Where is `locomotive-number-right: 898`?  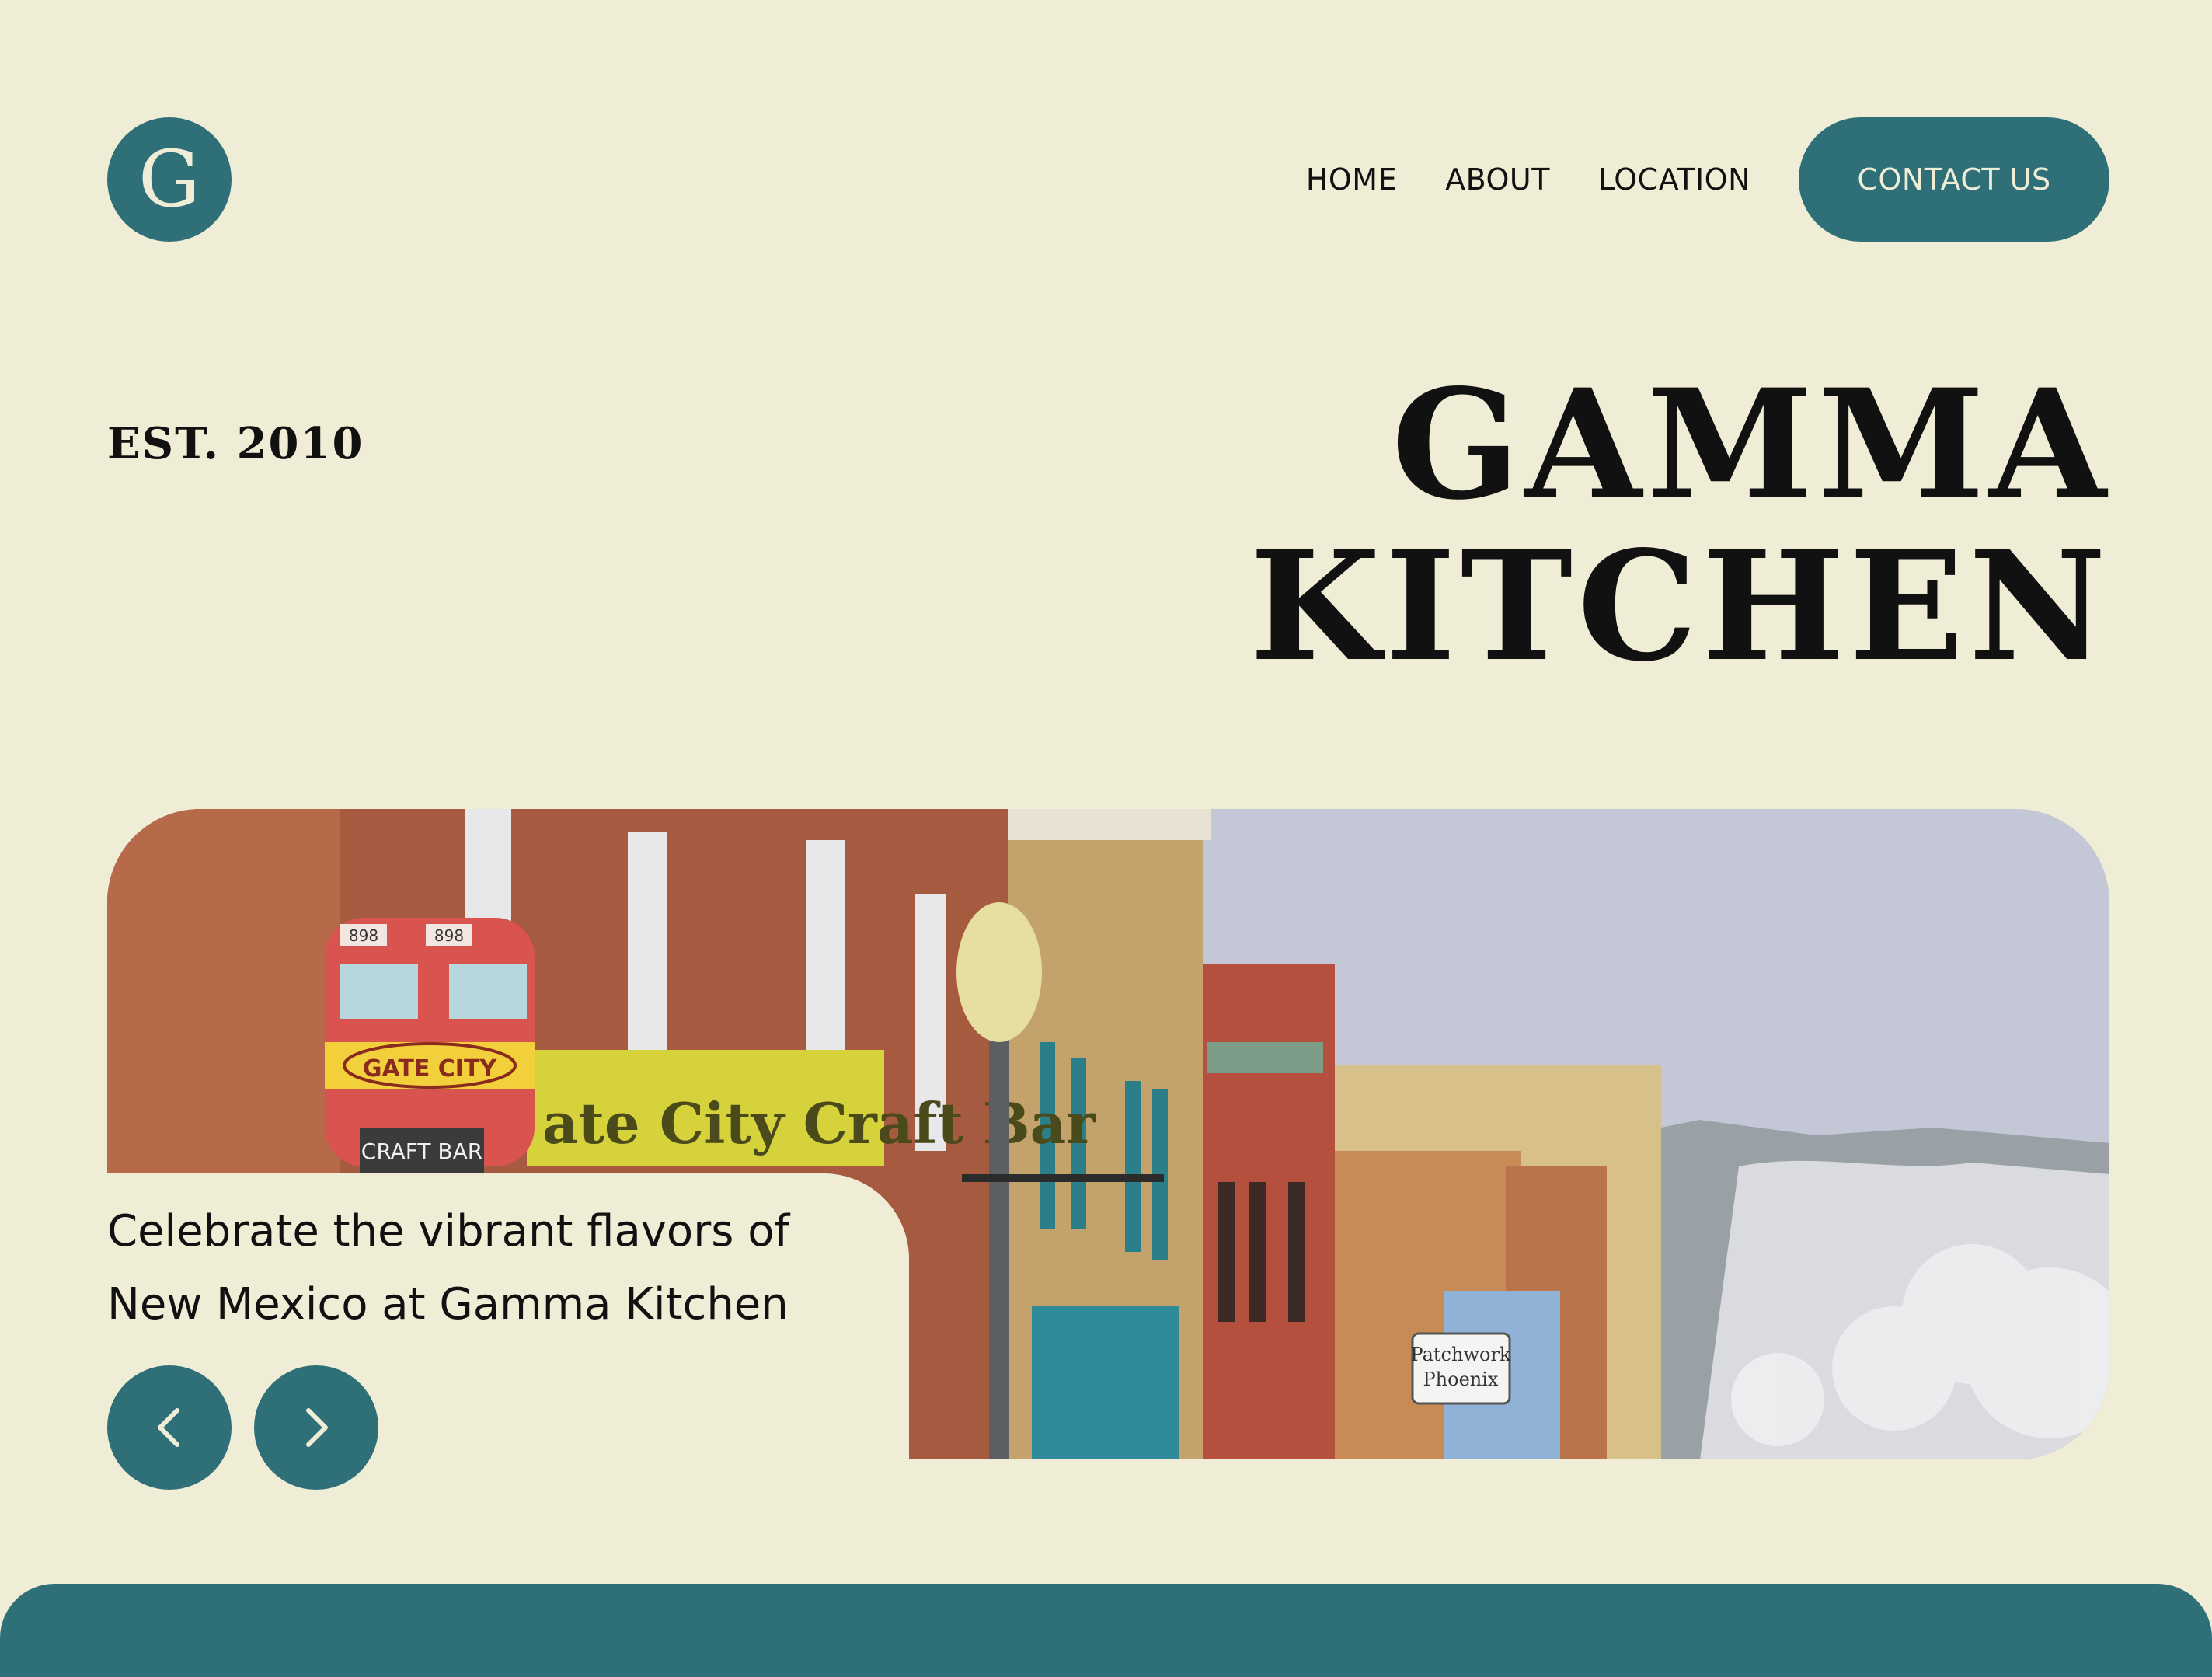
locomotive-number-right: 898 is located at coordinates (449, 935).